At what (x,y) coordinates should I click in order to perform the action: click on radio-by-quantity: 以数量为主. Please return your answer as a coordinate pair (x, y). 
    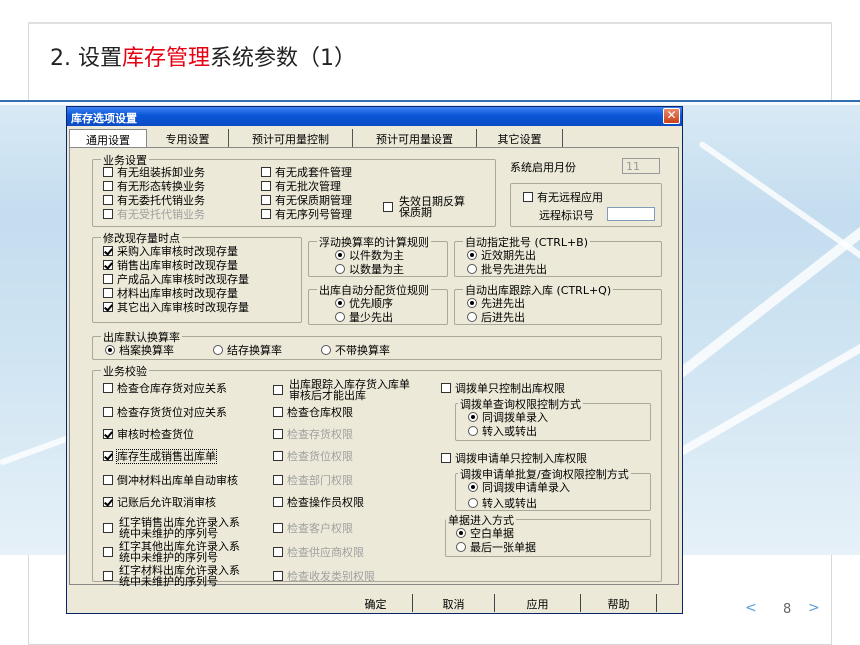
    Looking at the image, I should click on (369, 270).